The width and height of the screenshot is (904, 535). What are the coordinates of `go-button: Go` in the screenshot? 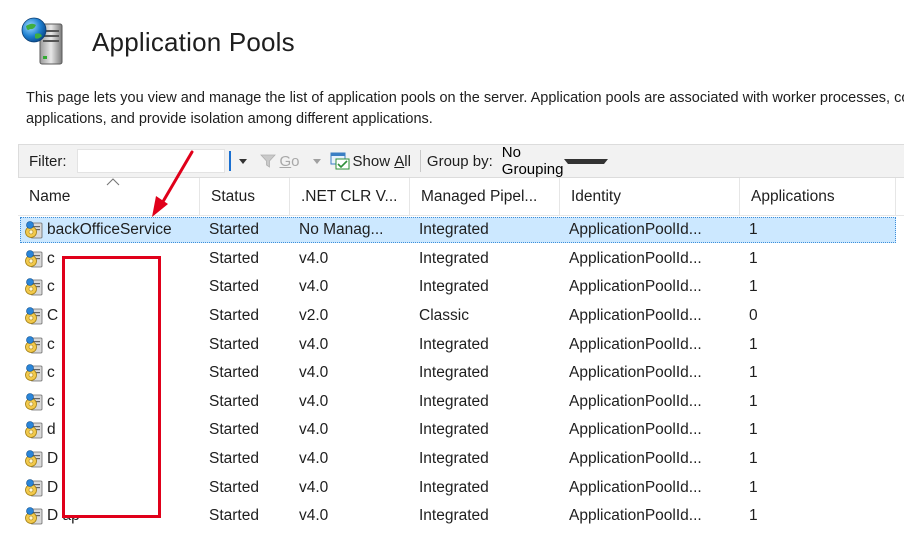 It's located at (280, 161).